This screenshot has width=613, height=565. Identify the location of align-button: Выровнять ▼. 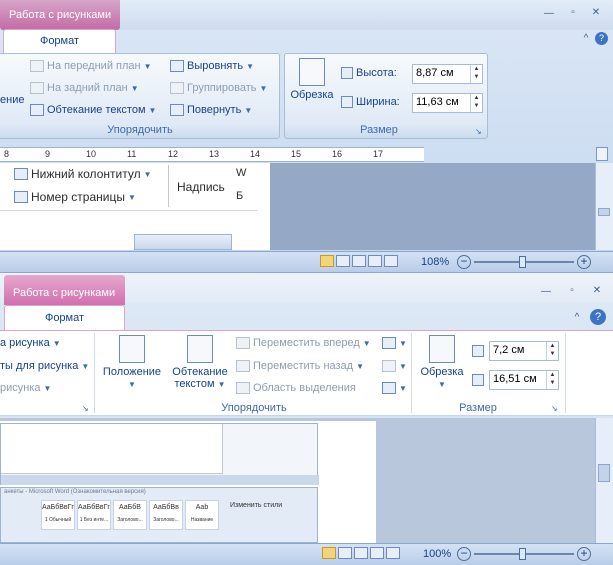
(212, 66).